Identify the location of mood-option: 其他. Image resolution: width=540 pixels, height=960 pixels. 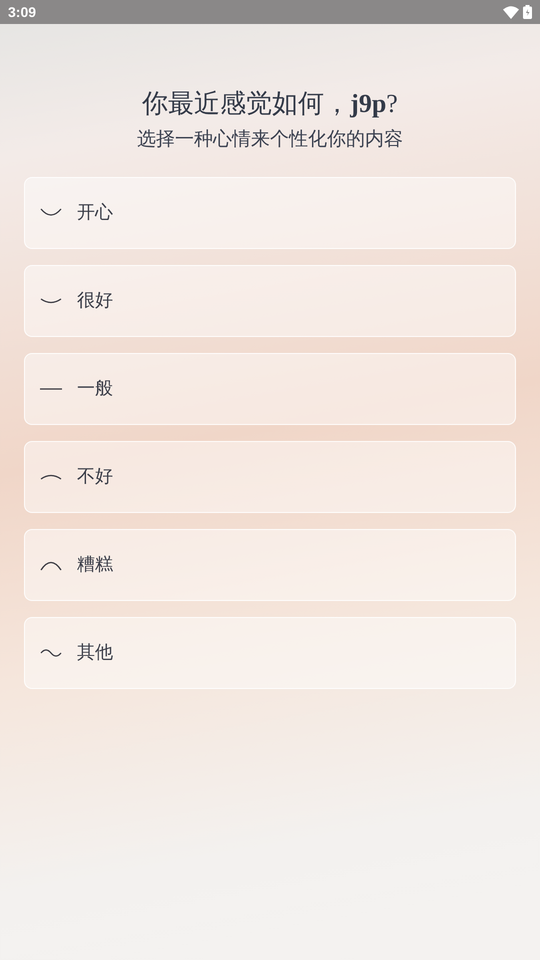
(270, 652).